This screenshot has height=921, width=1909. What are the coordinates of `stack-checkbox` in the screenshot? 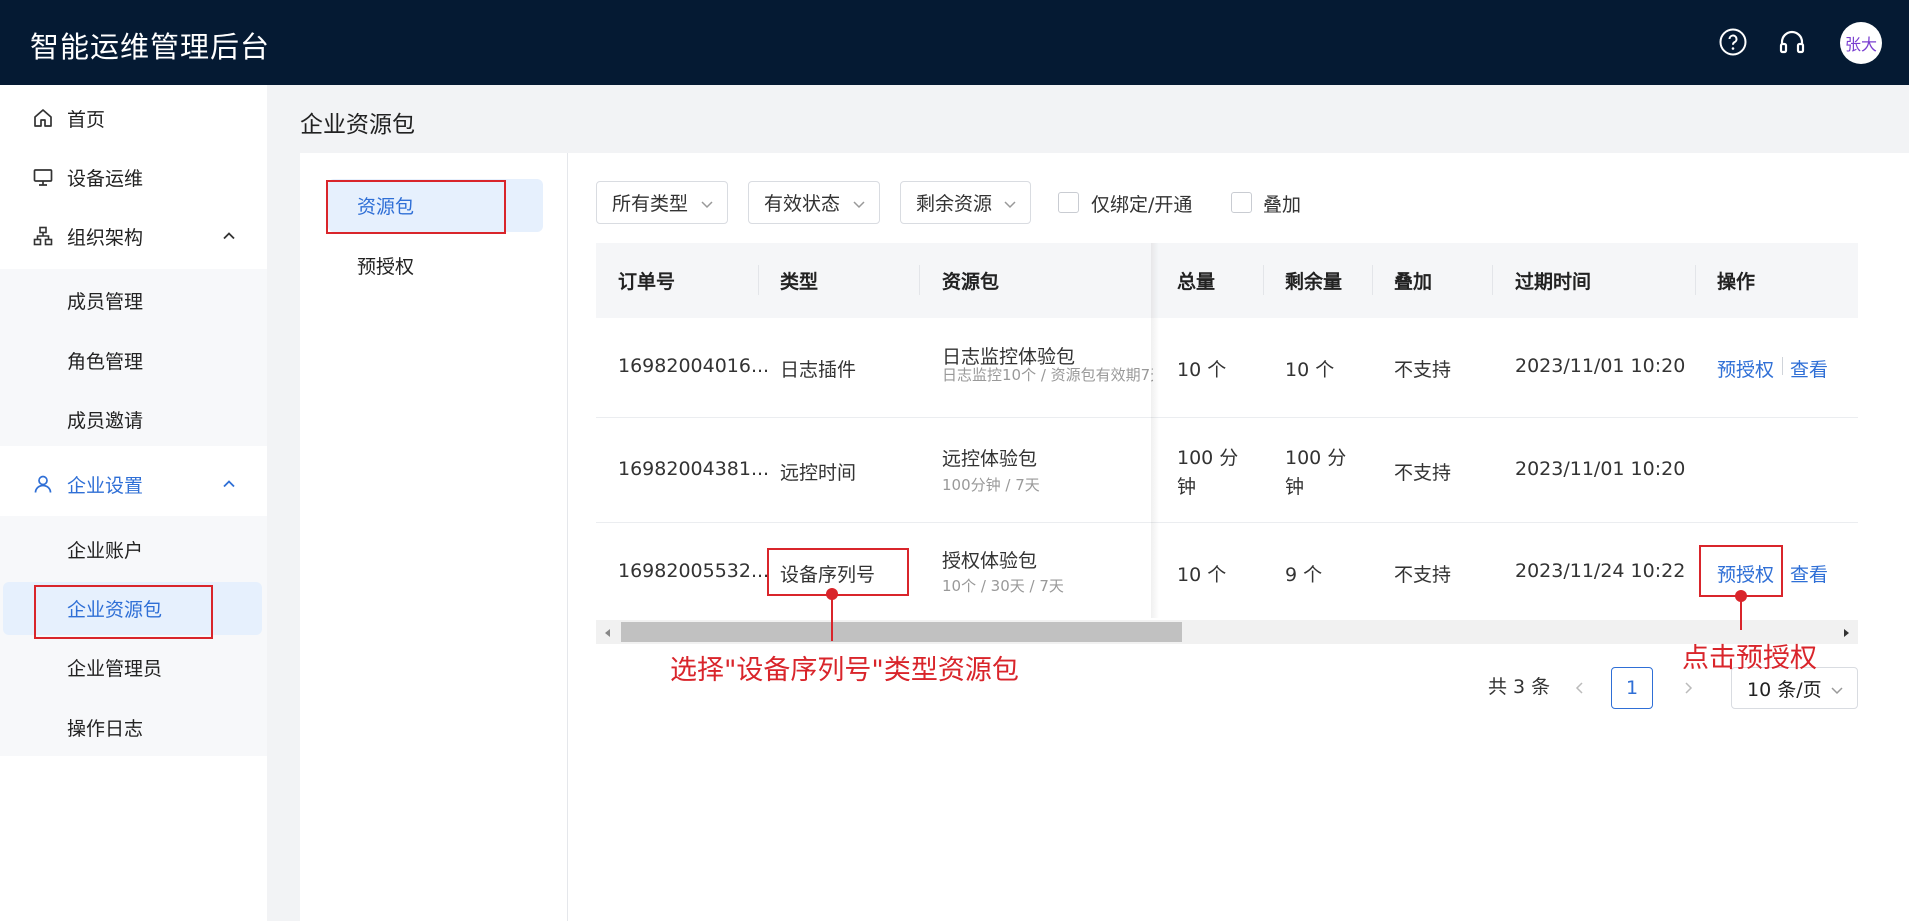 It's located at (1241, 202).